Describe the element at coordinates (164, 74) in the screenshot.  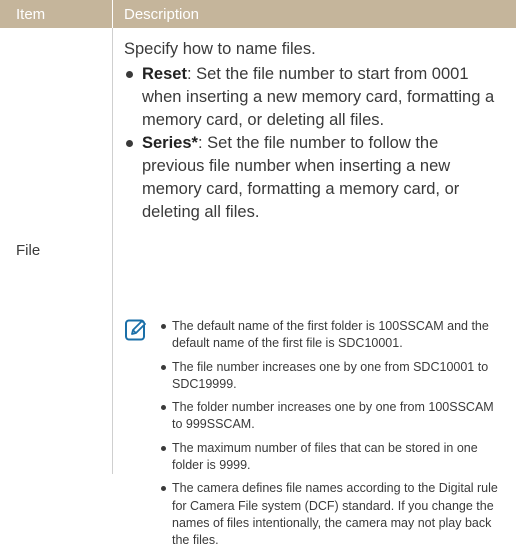
I see `option-term: Reset` at that location.